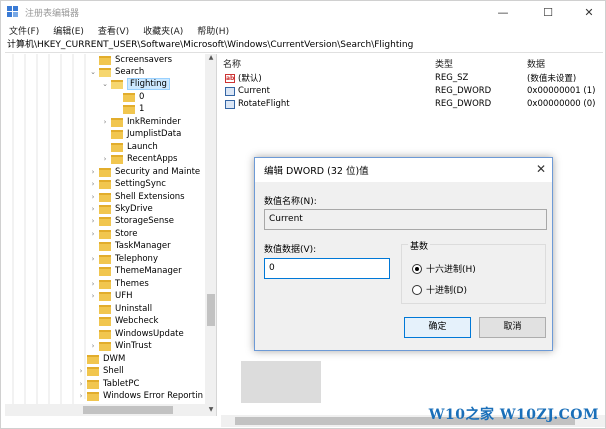 This screenshot has width=606, height=429. What do you see at coordinates (67, 30) in the screenshot?
I see `menu-edit: 编辑(E)` at bounding box center [67, 30].